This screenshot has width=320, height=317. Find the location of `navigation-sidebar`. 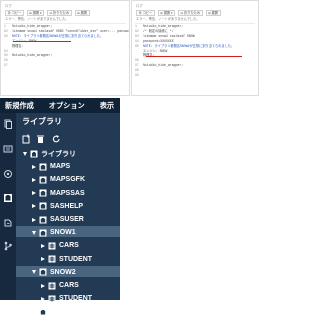

navigation-sidebar is located at coordinates (8, 206).